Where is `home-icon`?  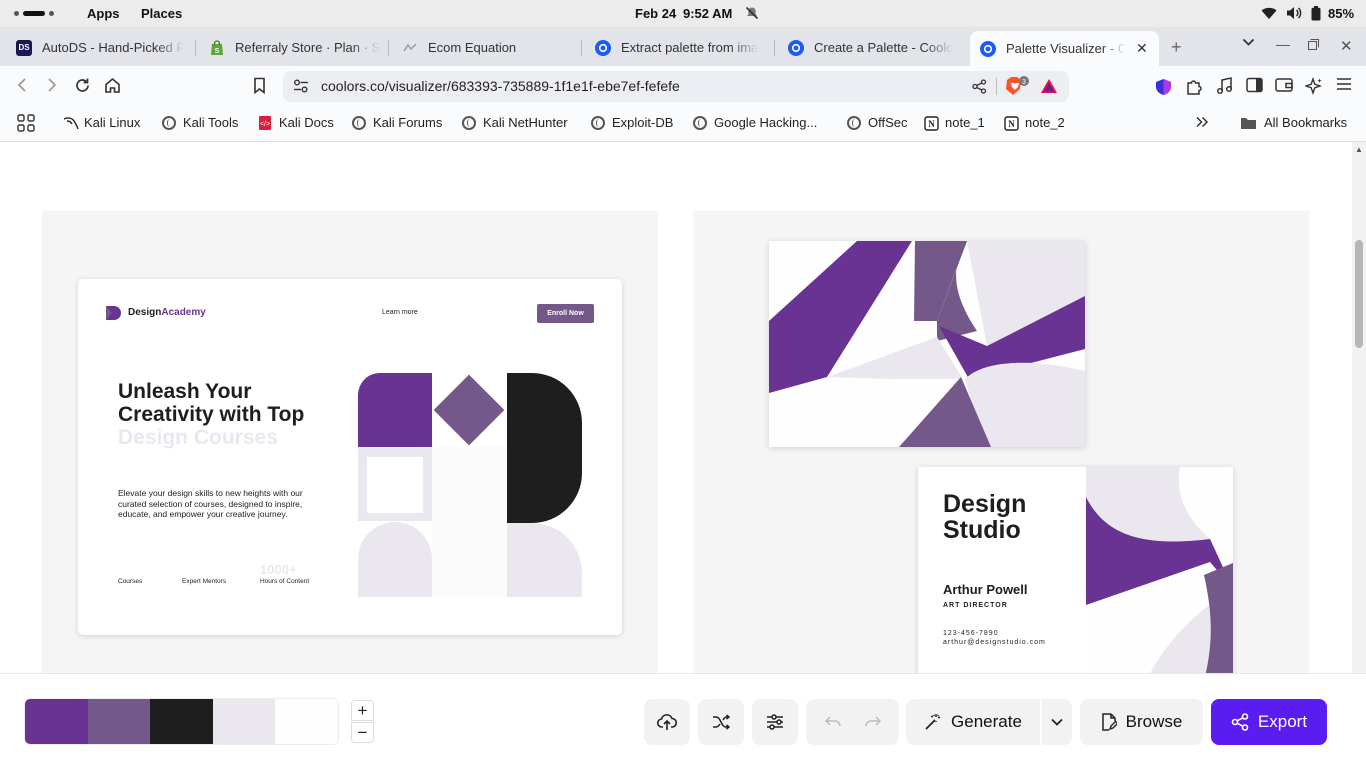 home-icon is located at coordinates (112, 85).